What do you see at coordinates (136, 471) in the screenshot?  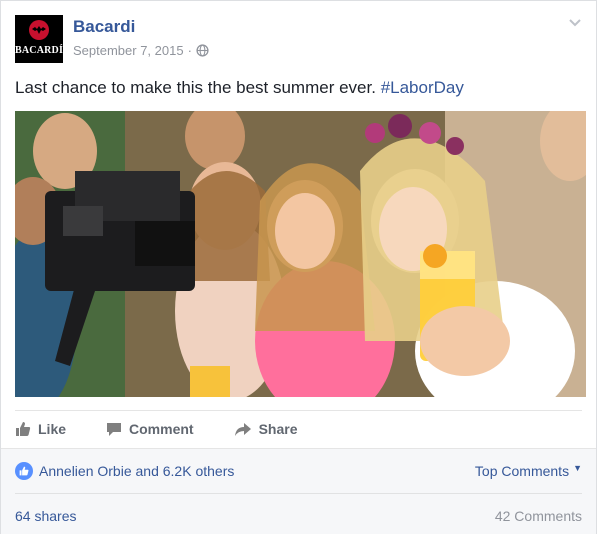 I see `likers-link: Annelien Orbie and 6.2K others` at bounding box center [136, 471].